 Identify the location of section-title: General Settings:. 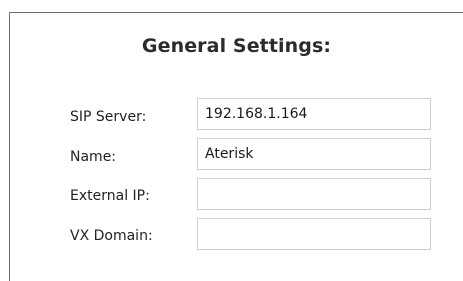
(236, 46).